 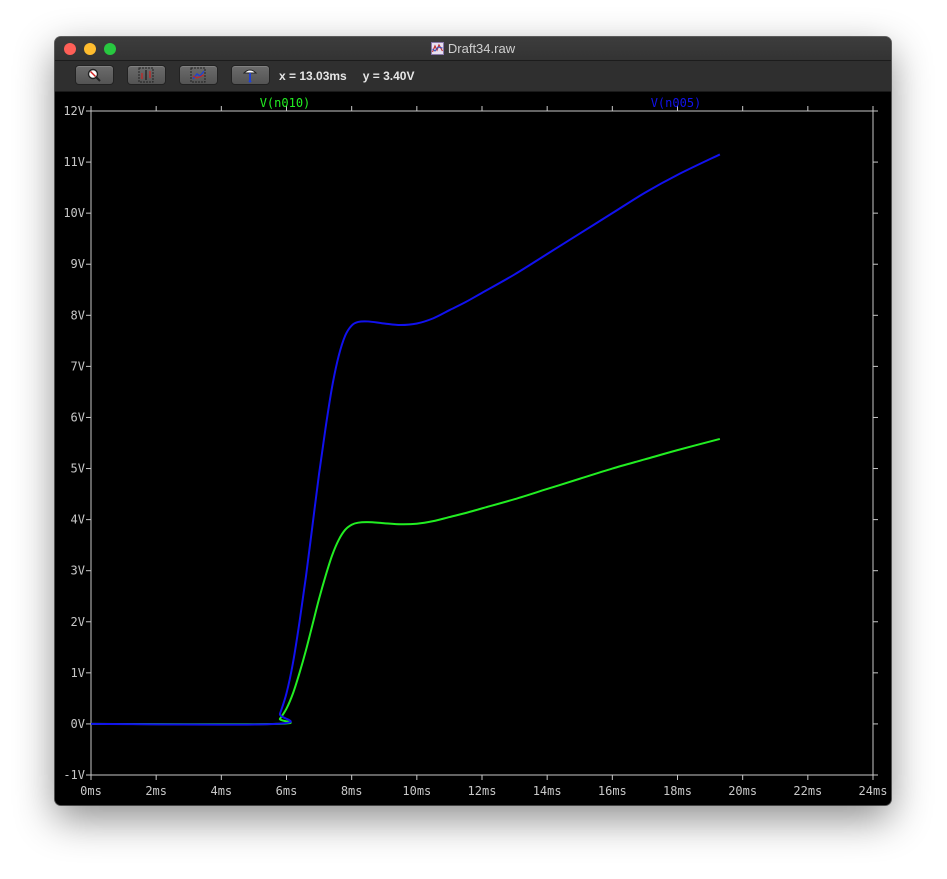 I want to click on pan-icon, so click(x=198, y=75).